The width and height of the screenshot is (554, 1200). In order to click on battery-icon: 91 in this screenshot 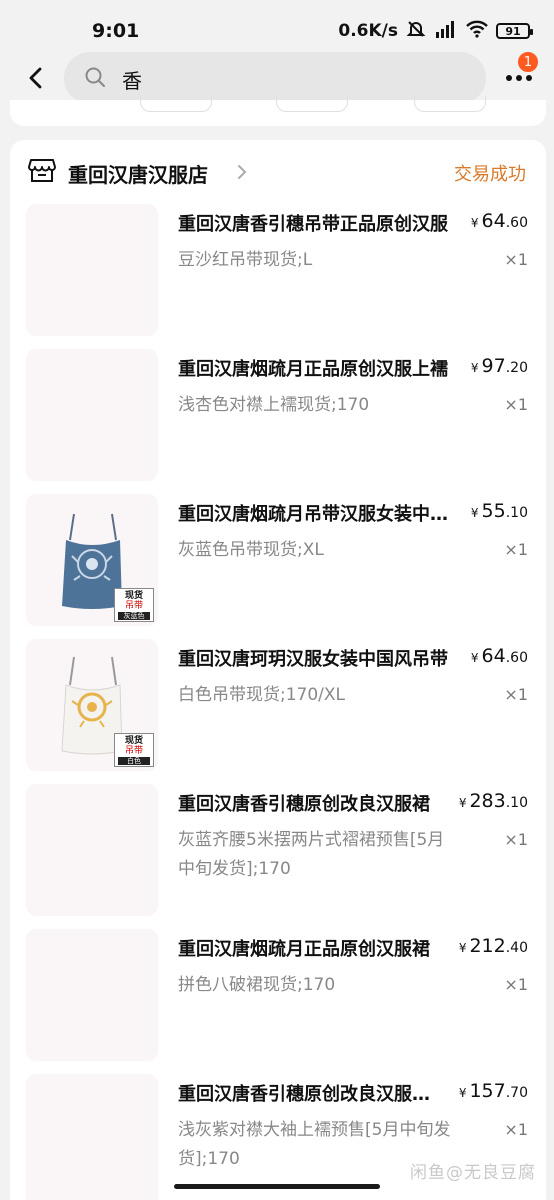, I will do `click(514, 31)`.